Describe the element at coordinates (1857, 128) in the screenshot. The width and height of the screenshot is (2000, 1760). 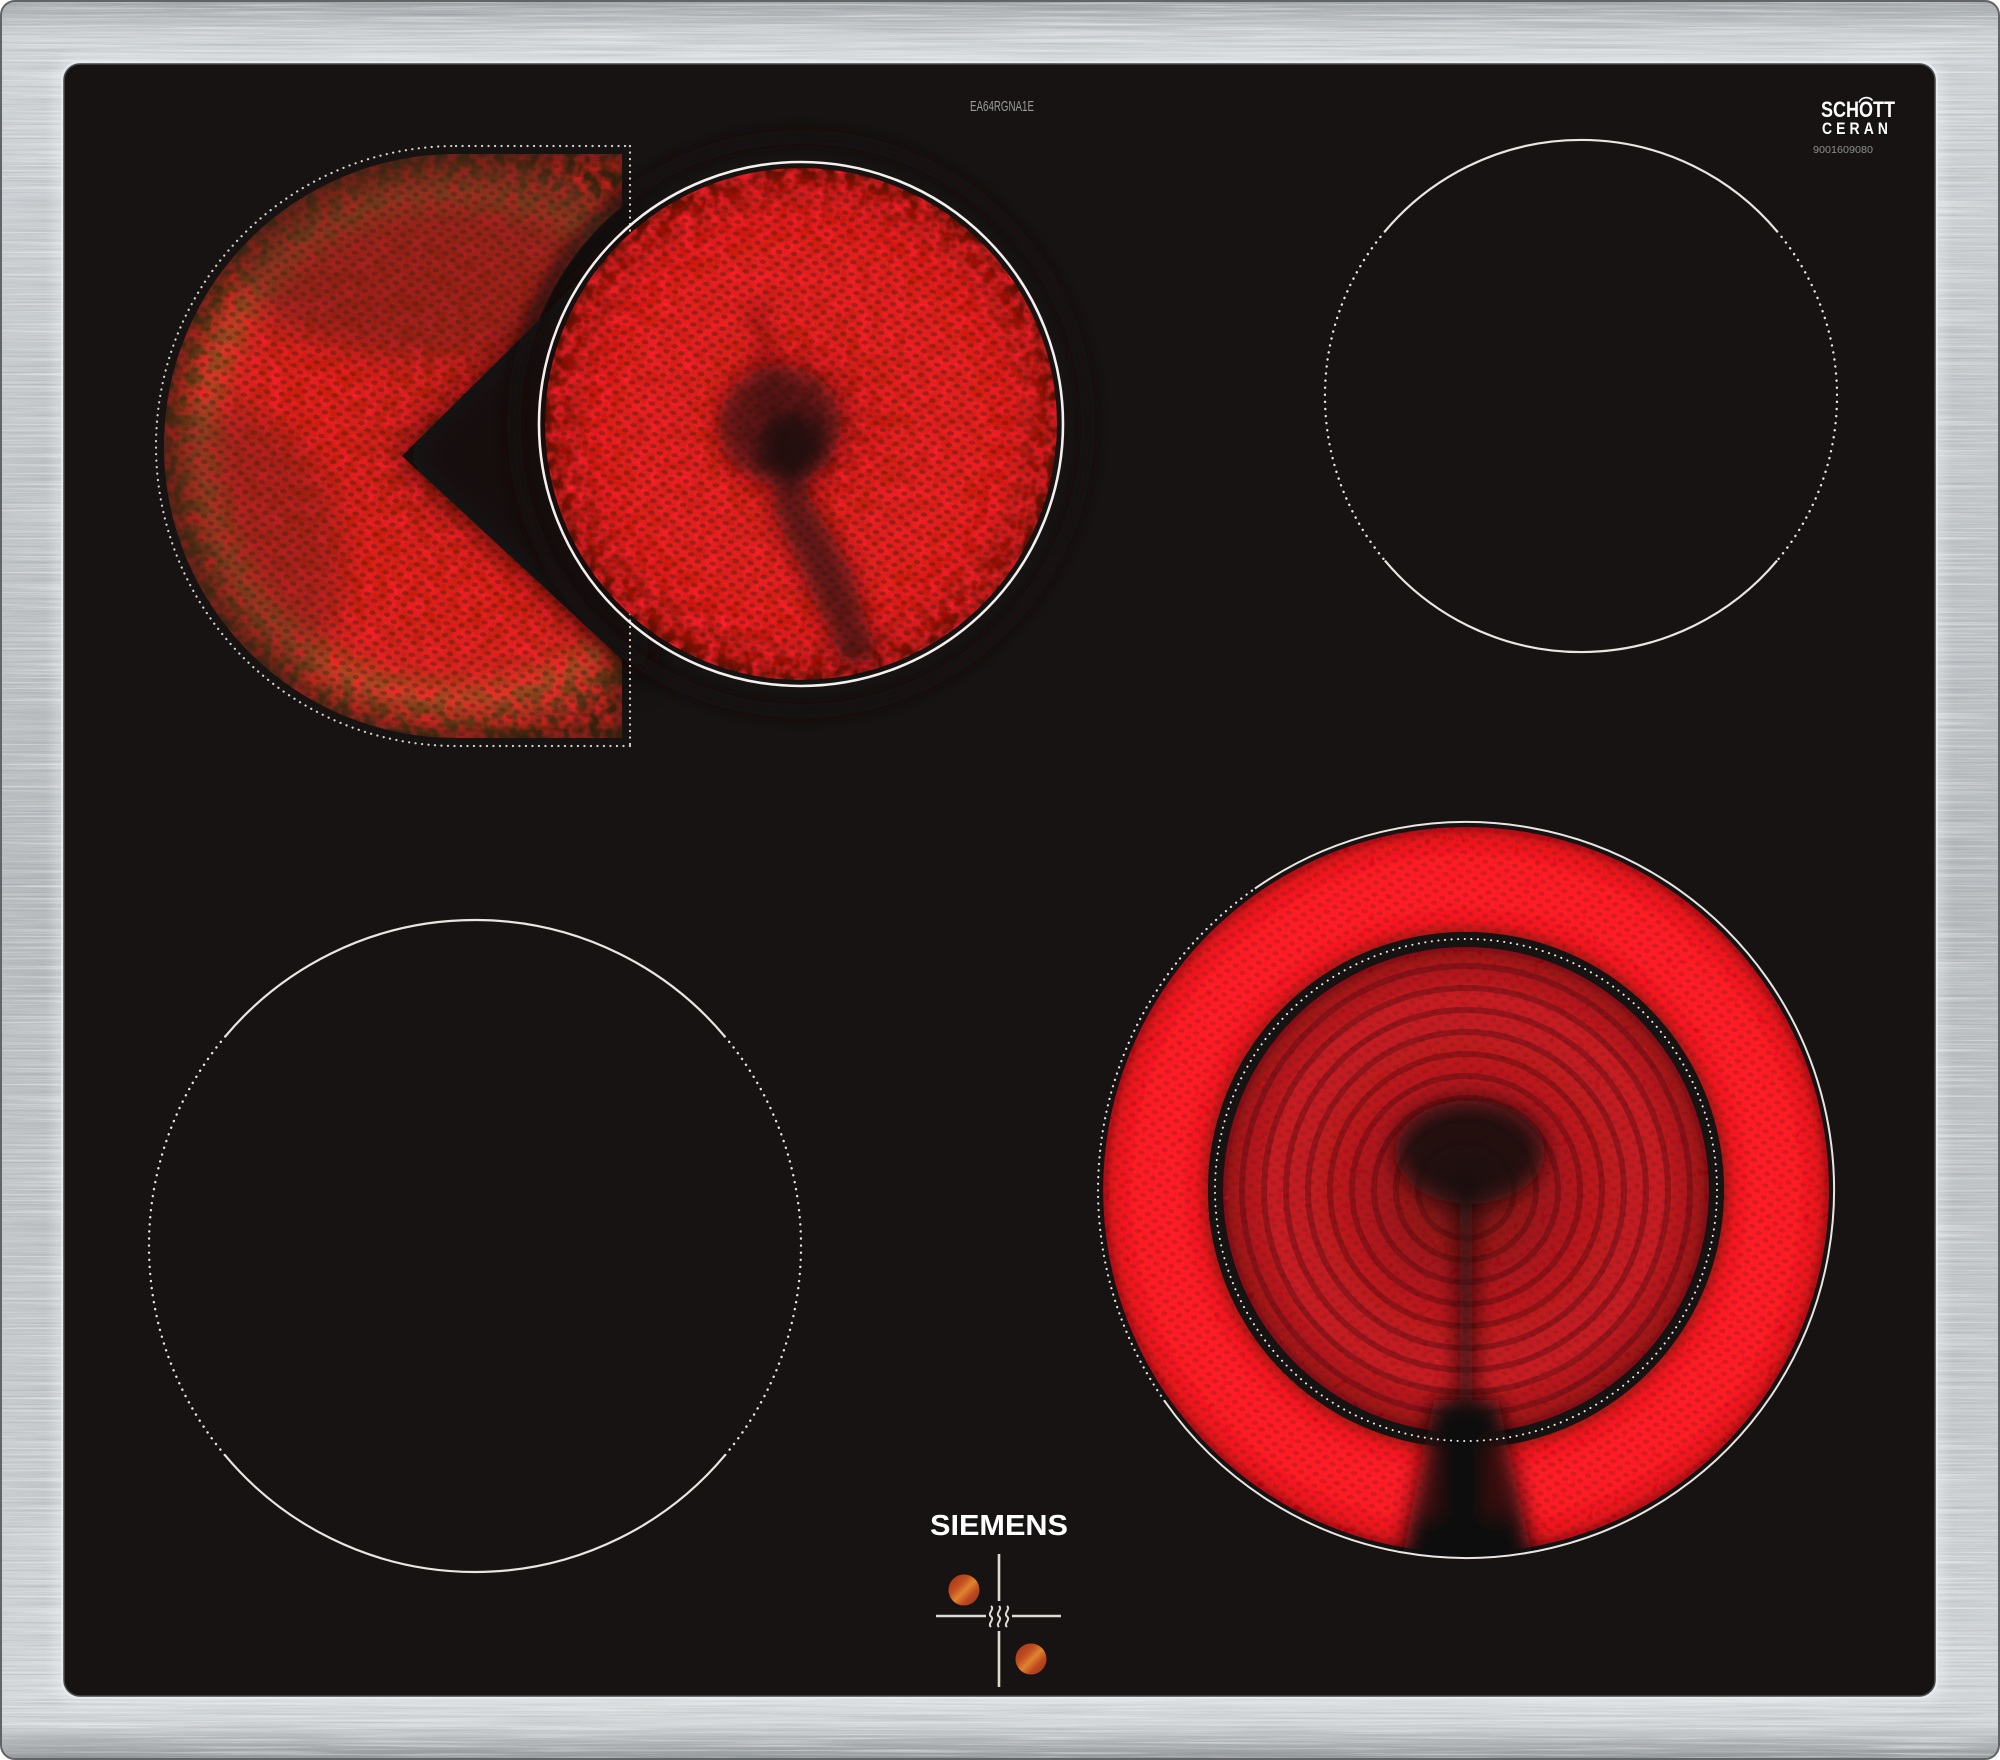
I see `svg-text: CERAN` at that location.